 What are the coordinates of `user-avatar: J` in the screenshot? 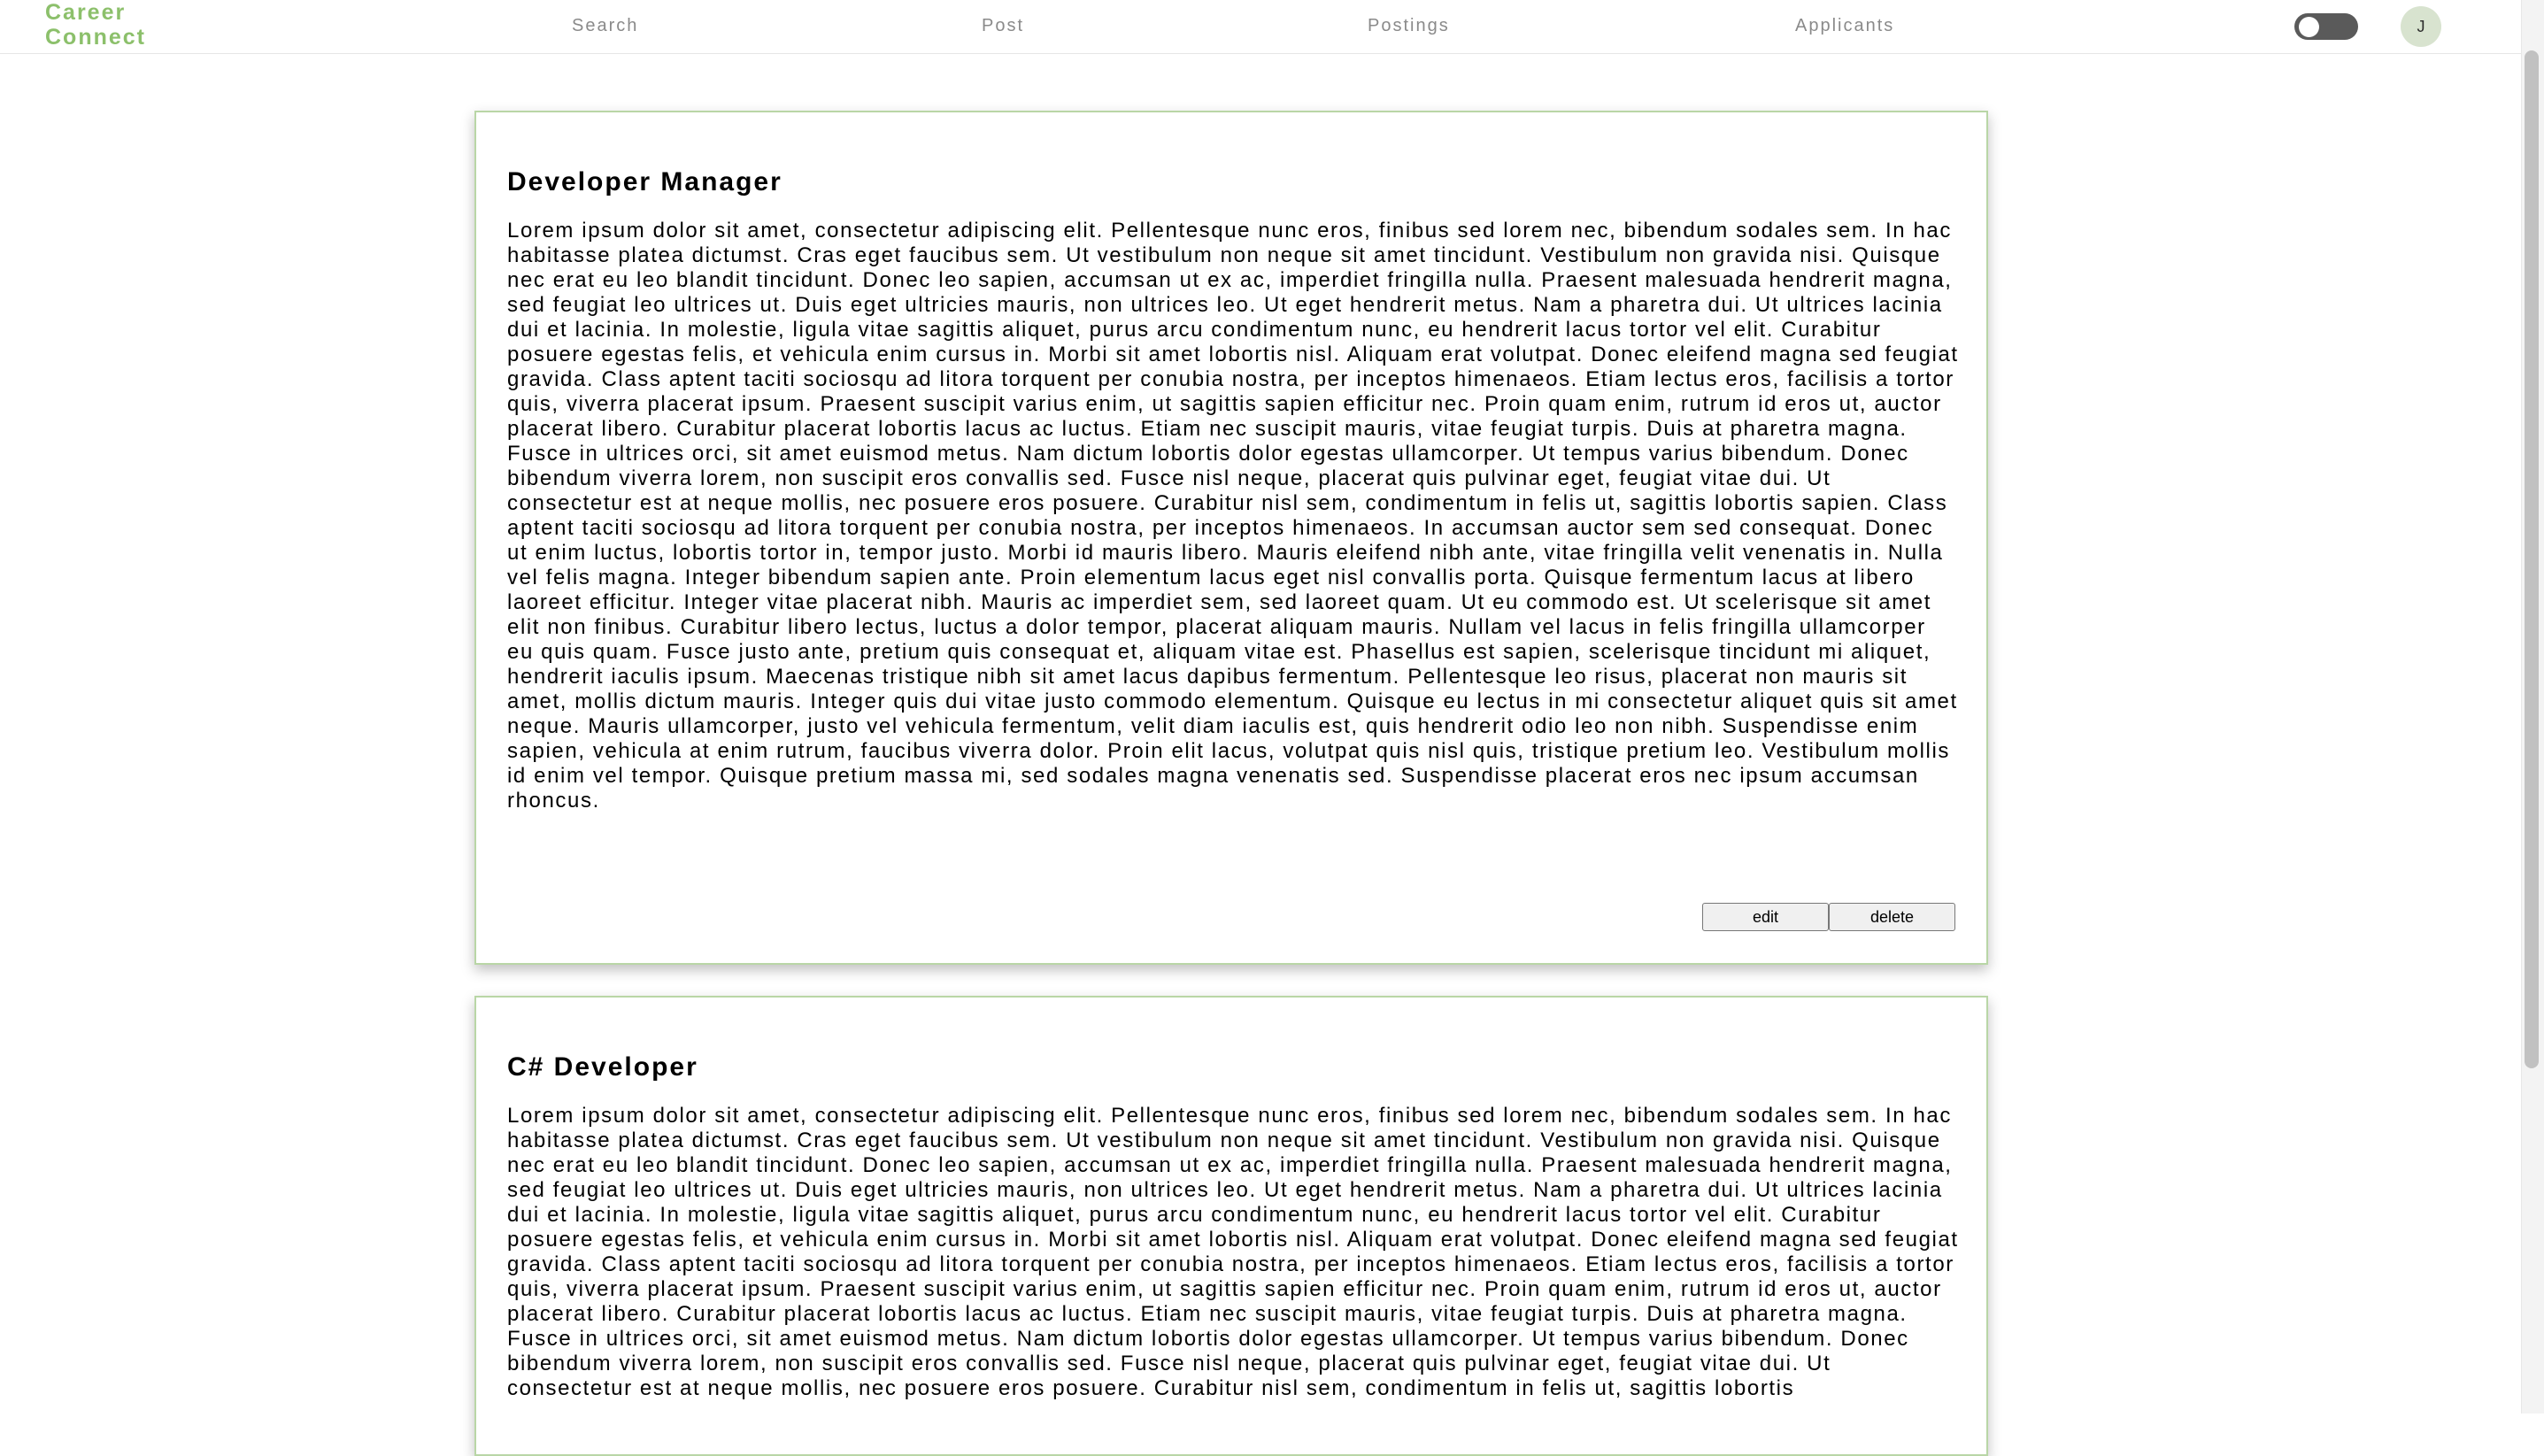 It's located at (2421, 26).